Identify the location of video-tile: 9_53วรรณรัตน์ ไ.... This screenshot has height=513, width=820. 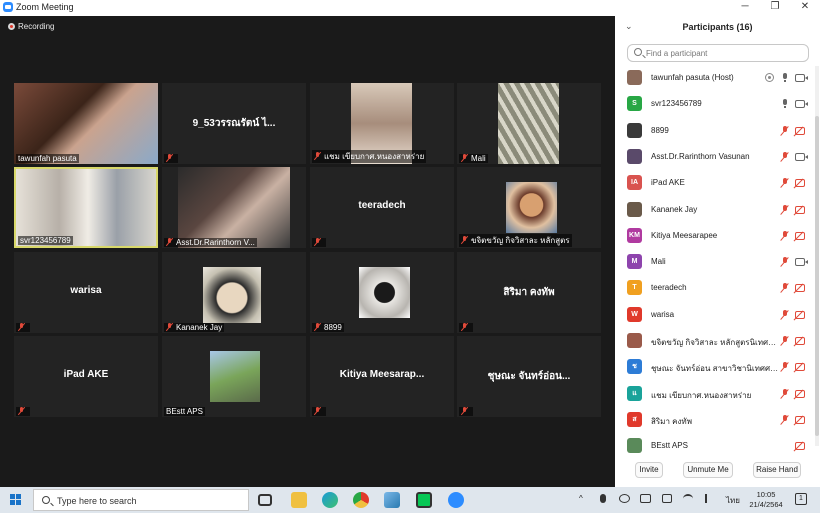
(234, 123).